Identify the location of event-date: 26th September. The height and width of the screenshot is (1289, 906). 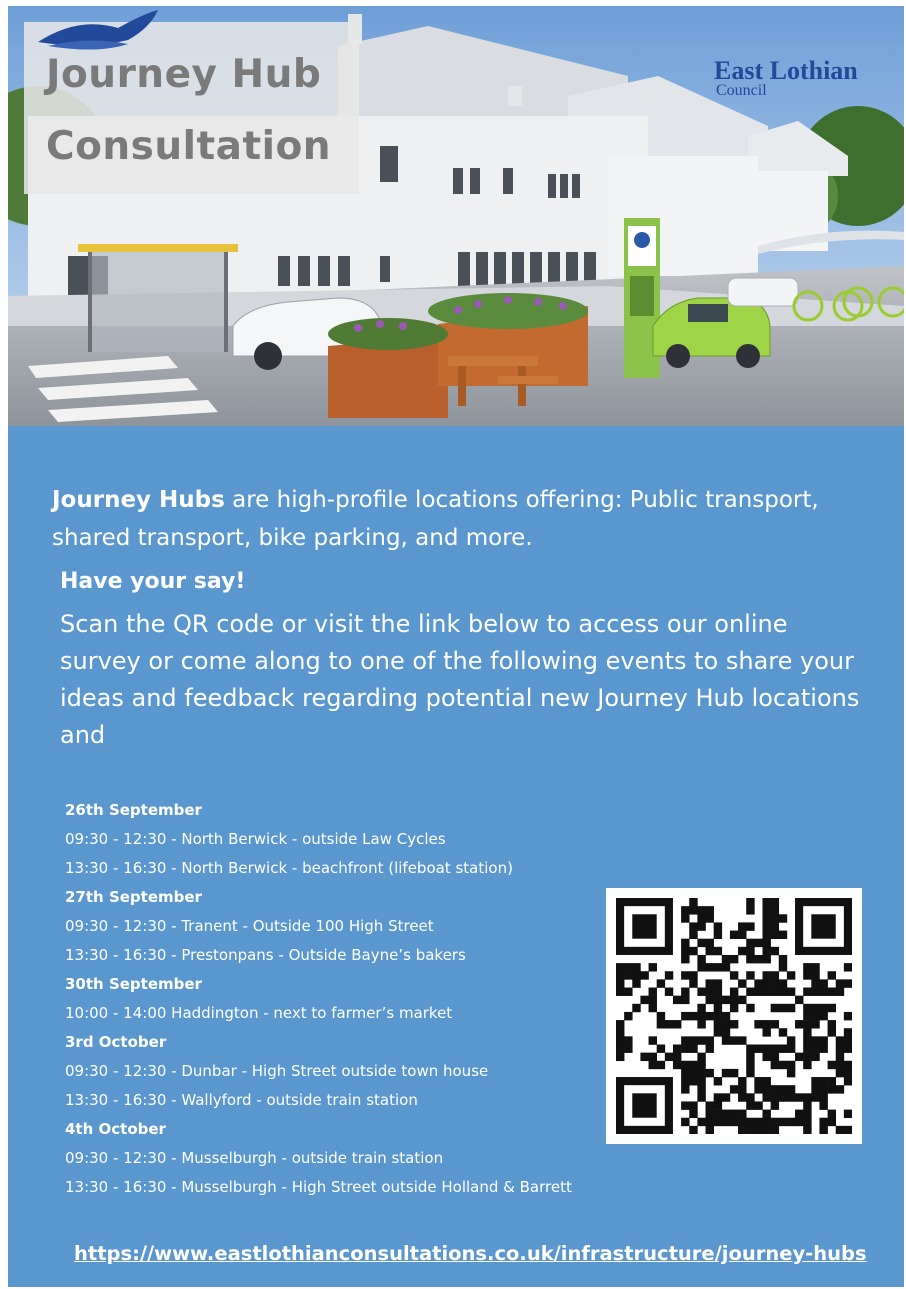
(133, 810).